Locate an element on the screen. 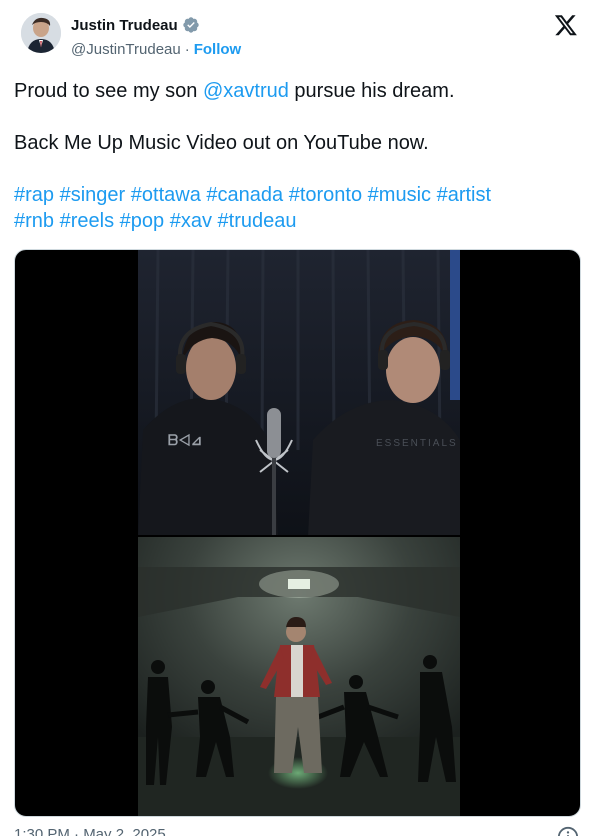 The width and height of the screenshot is (593, 836). hashtag-link: #trudeau is located at coordinates (257, 221).